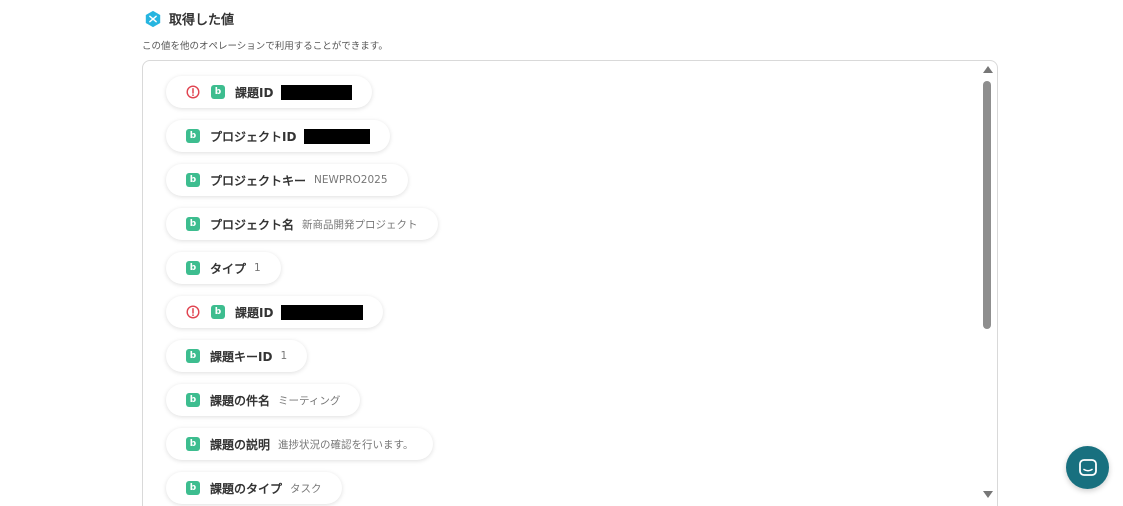 This screenshot has height=506, width=1123. What do you see at coordinates (246, 488) in the screenshot?
I see `chip-label: 課題のタイプ` at bounding box center [246, 488].